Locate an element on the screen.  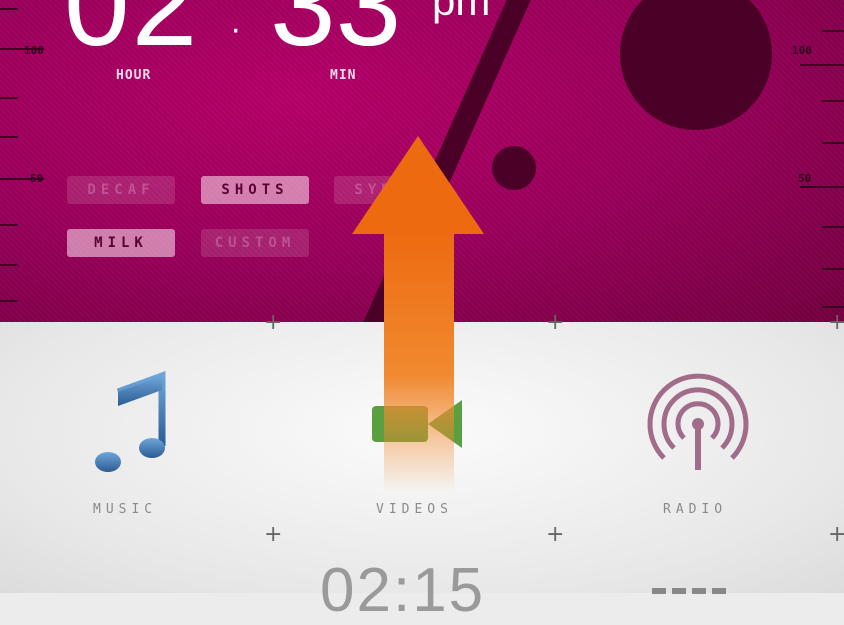
app-music is located at coordinates (130, 425).